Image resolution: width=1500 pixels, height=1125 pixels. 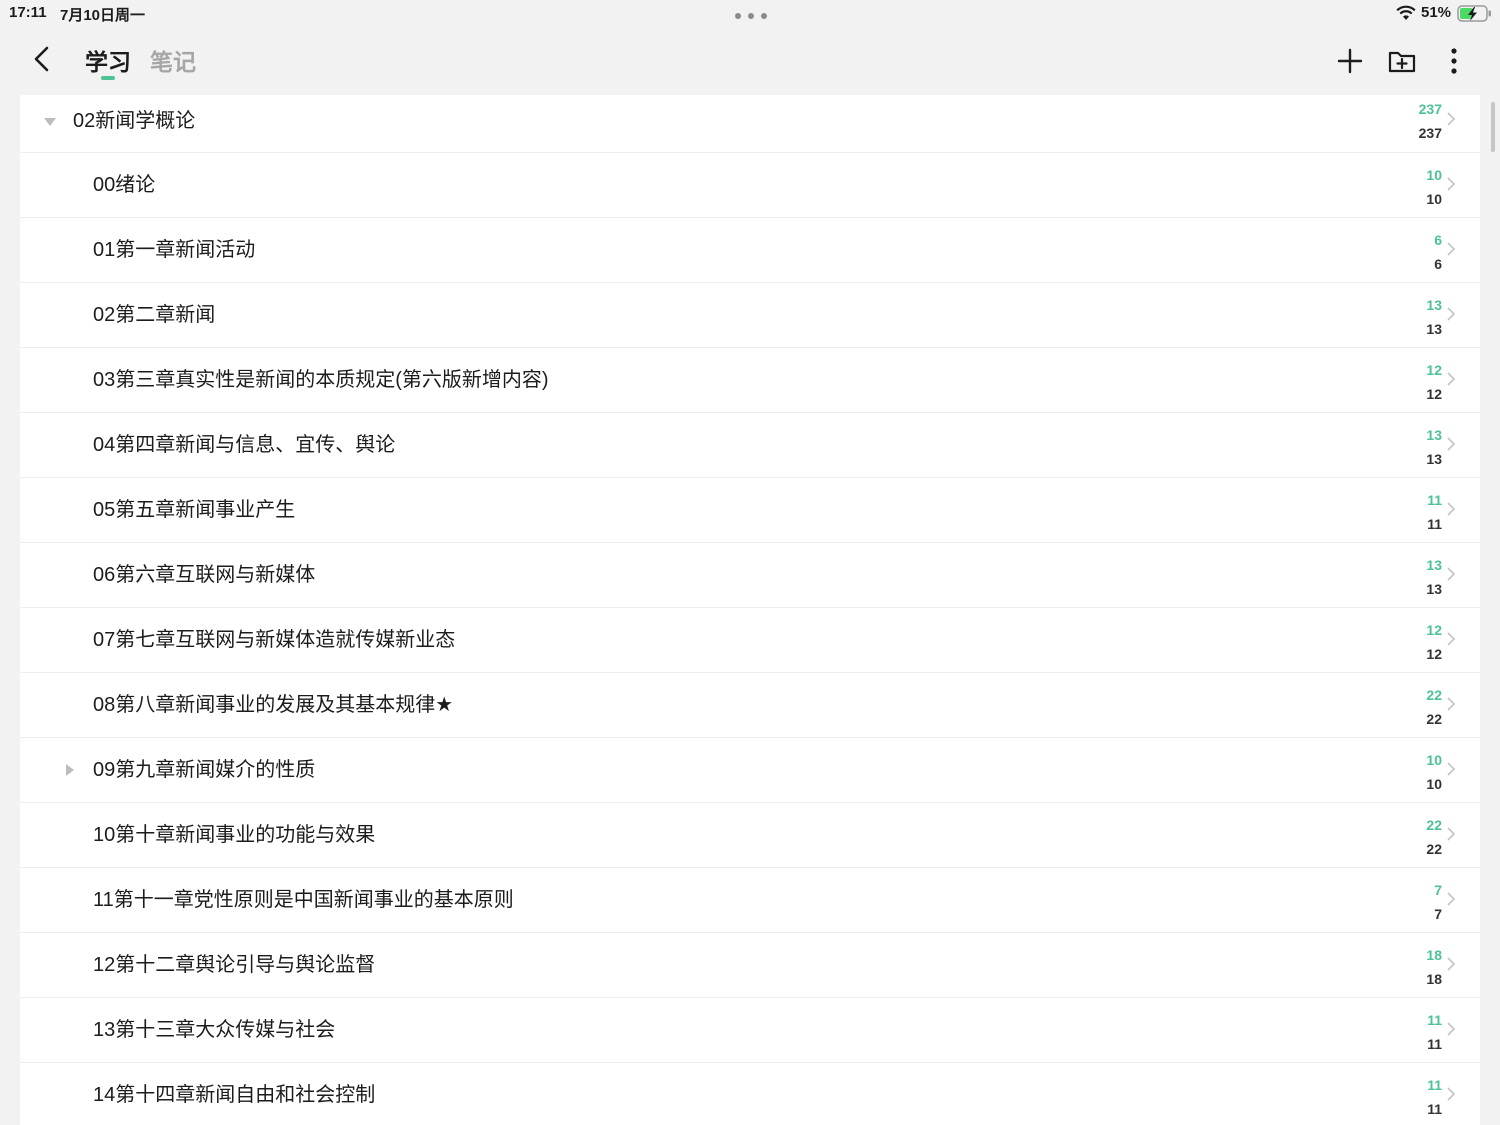 I want to click on status-date: 7月10日周一, so click(x=103, y=15).